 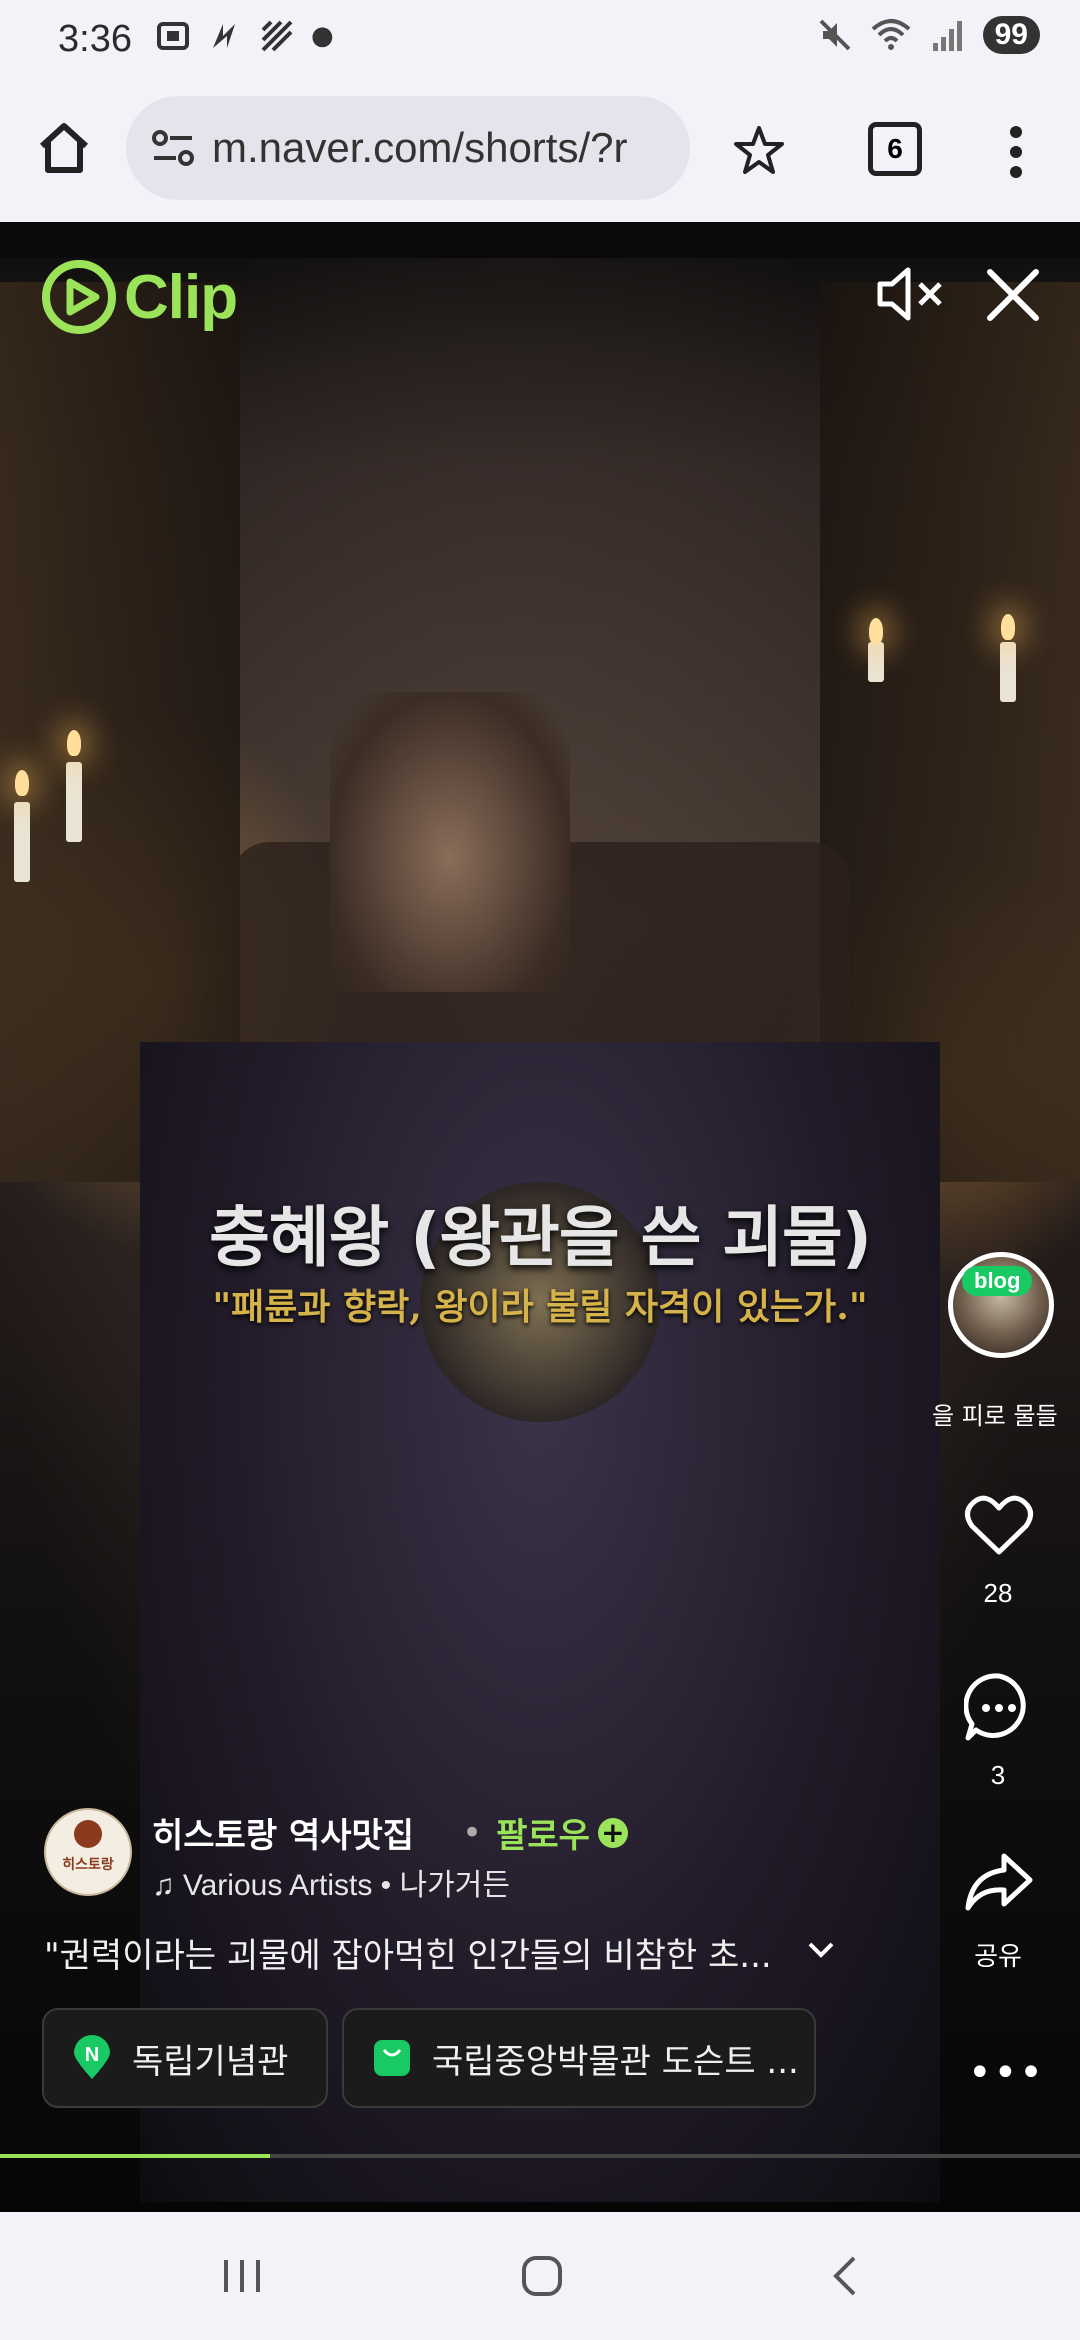 What do you see at coordinates (895, 149) in the screenshot?
I see `tab-switcher-button: 6` at bounding box center [895, 149].